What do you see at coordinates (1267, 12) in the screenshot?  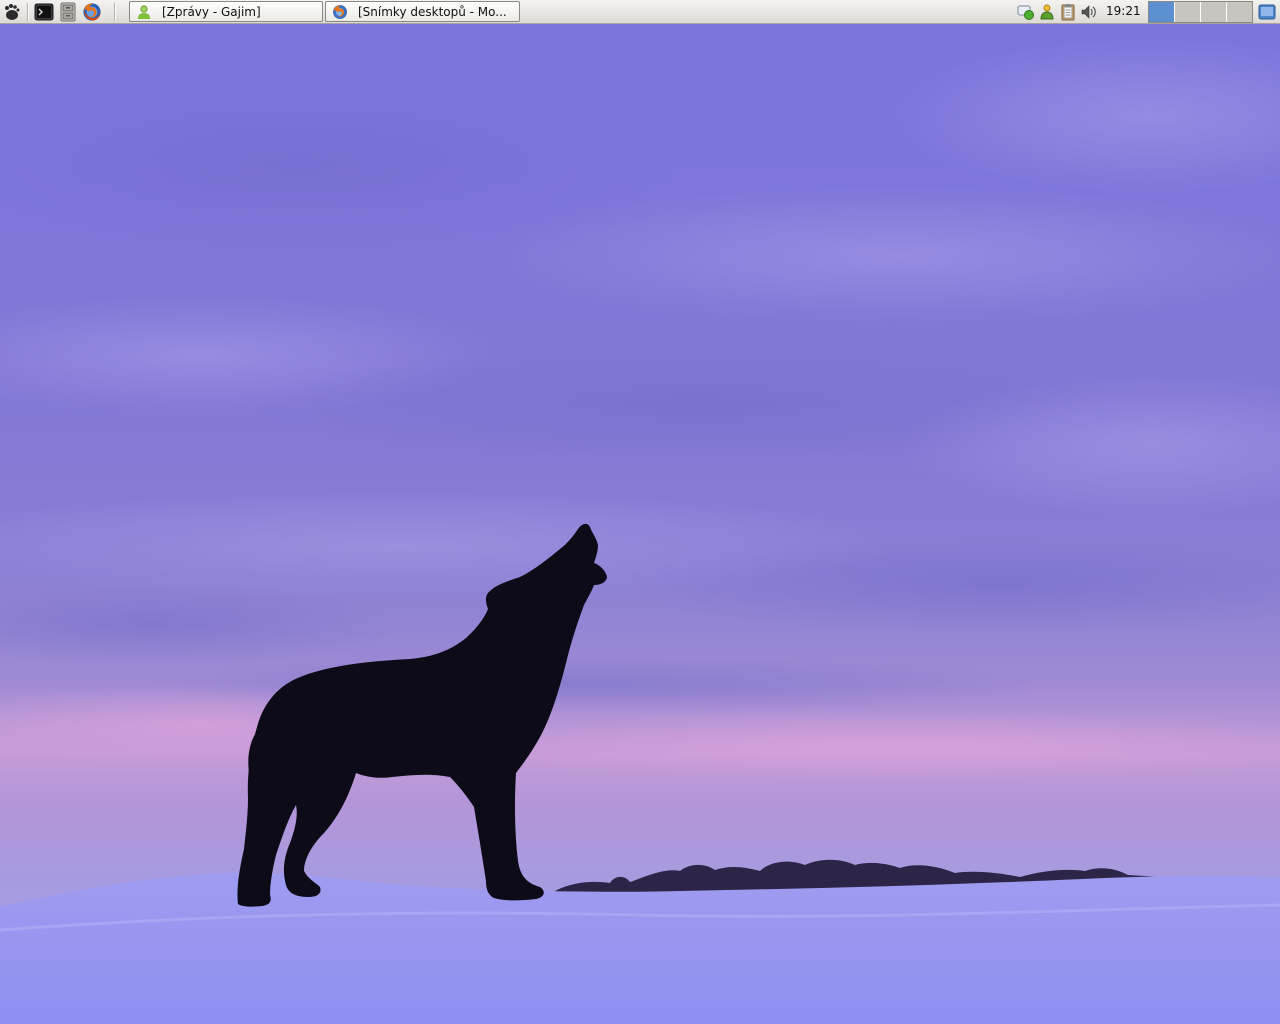 I see `show-desktop-icon` at bounding box center [1267, 12].